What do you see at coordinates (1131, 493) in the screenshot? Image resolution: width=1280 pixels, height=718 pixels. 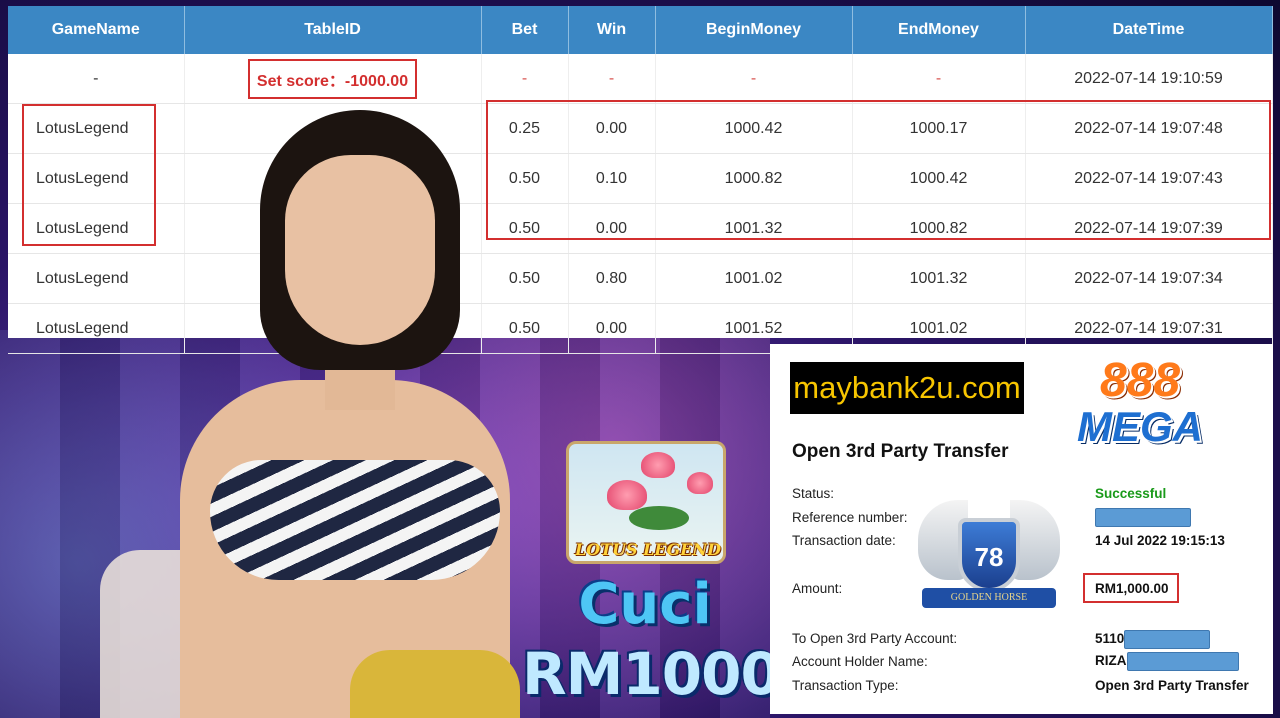 I see `status-value: Successful` at bounding box center [1131, 493].